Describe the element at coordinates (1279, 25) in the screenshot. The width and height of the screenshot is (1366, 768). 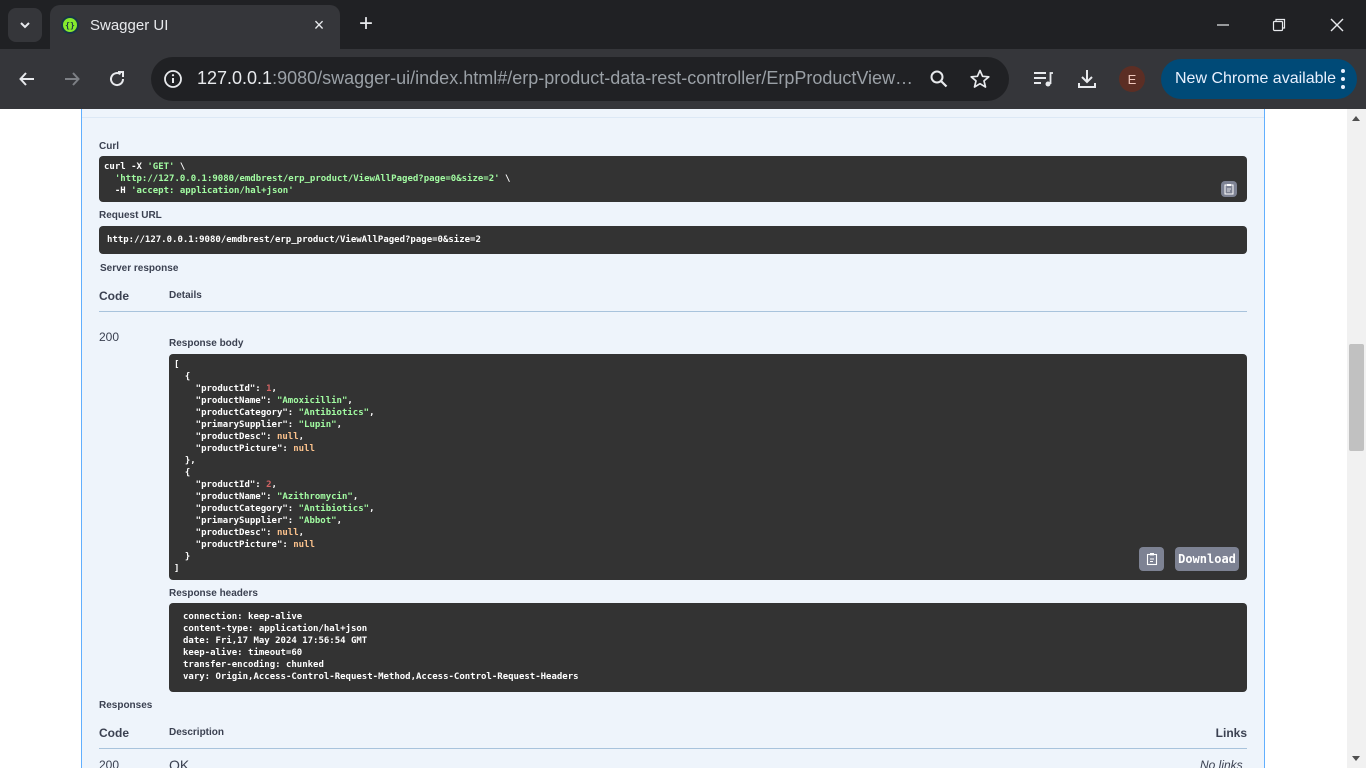
I see `restore-icon` at that location.